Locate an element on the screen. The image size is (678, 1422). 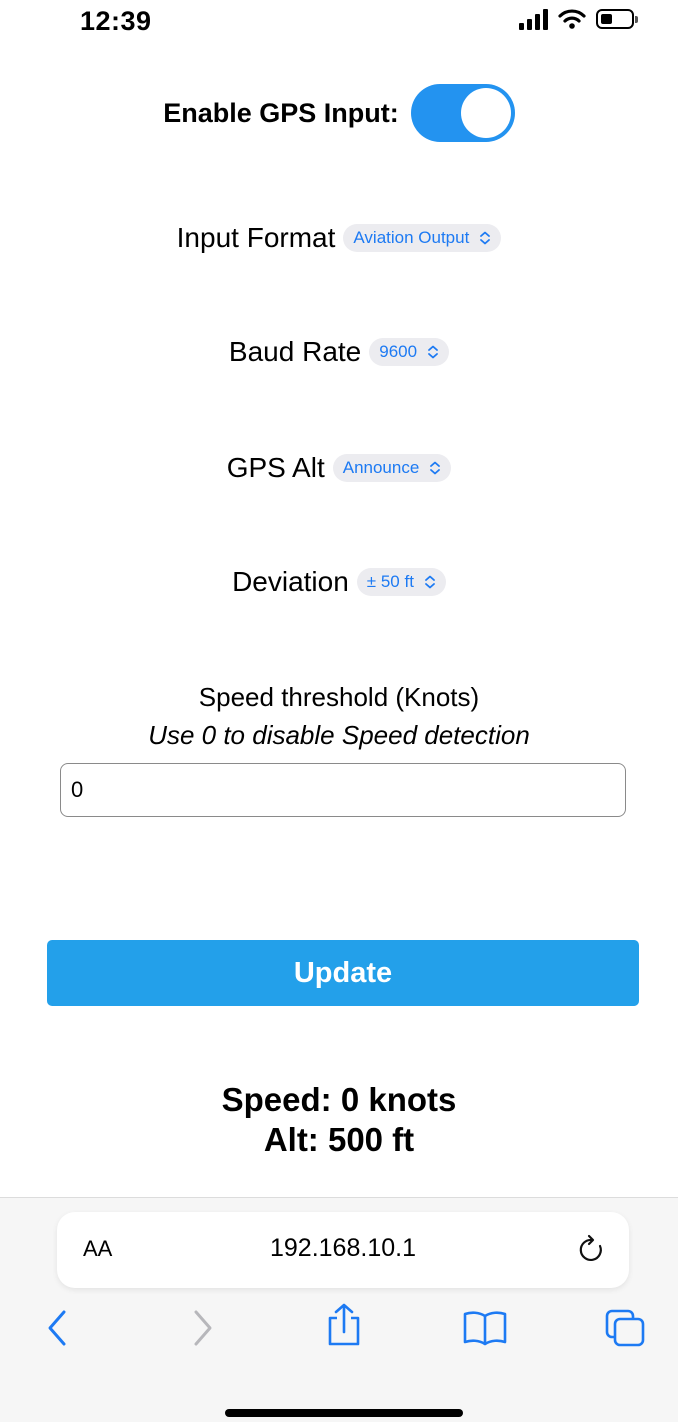
browser-toolbar is located at coordinates (339, 1327).